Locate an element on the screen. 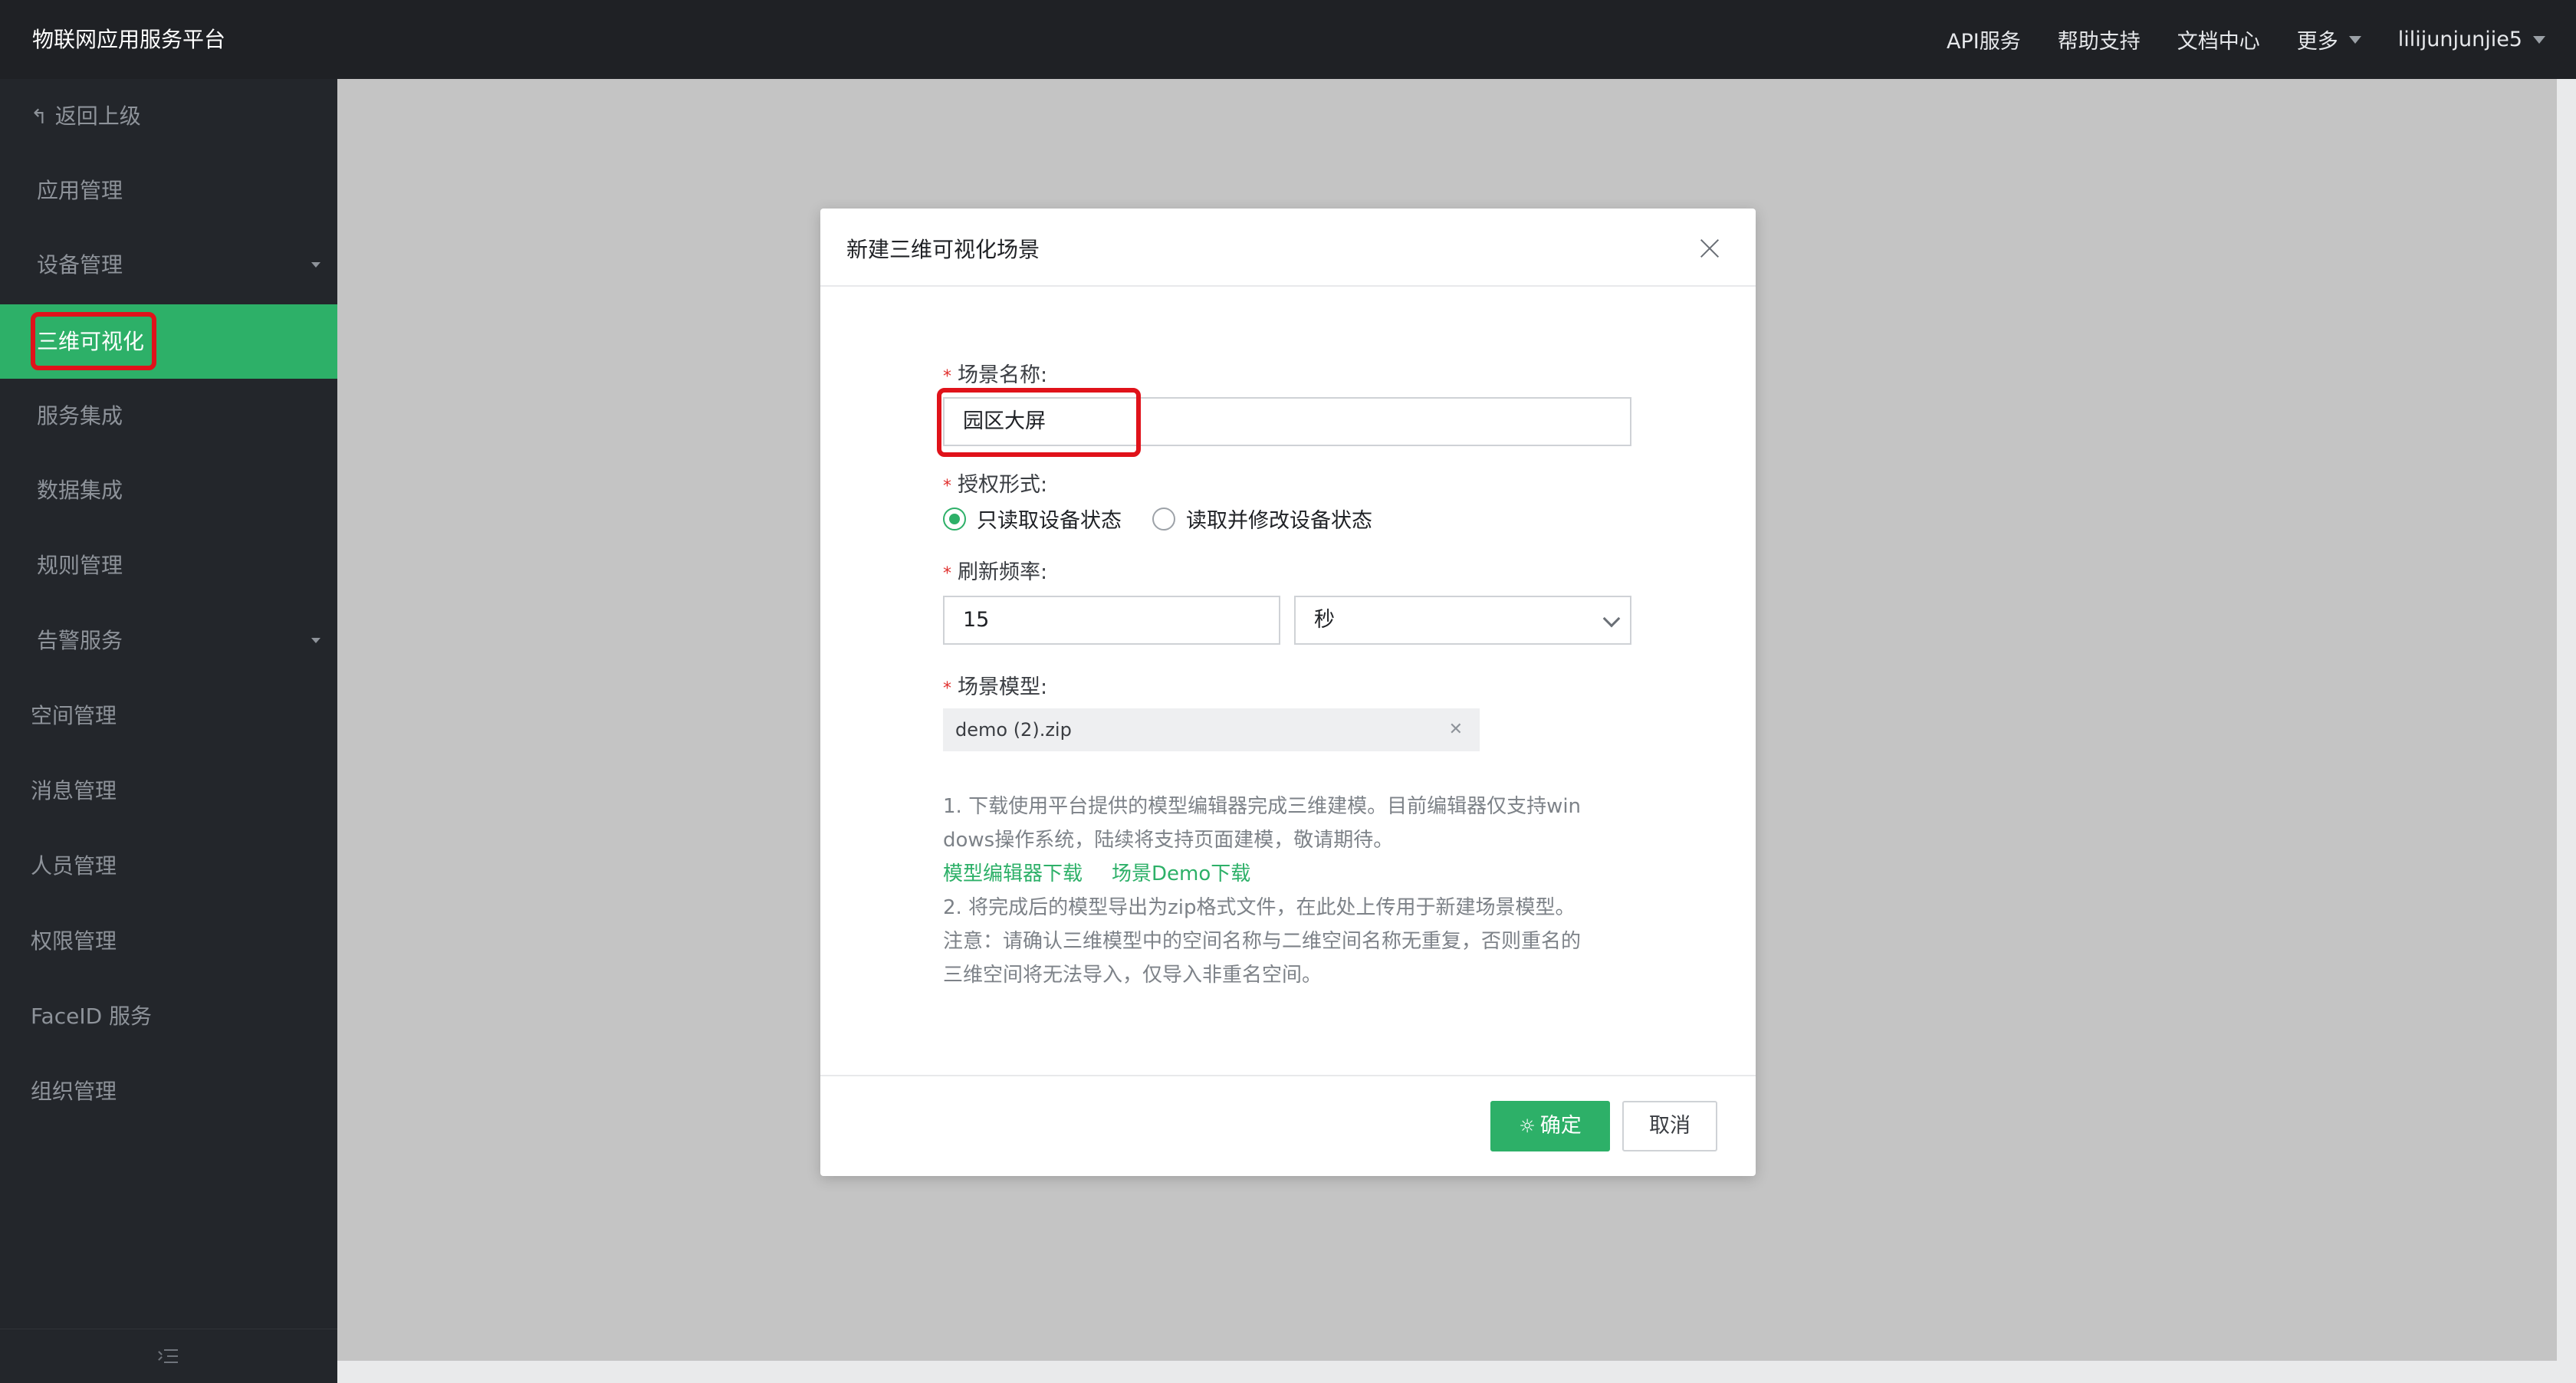 The height and width of the screenshot is (1383, 2576). sidebar-item-label: 权限管理 is located at coordinates (74, 941).